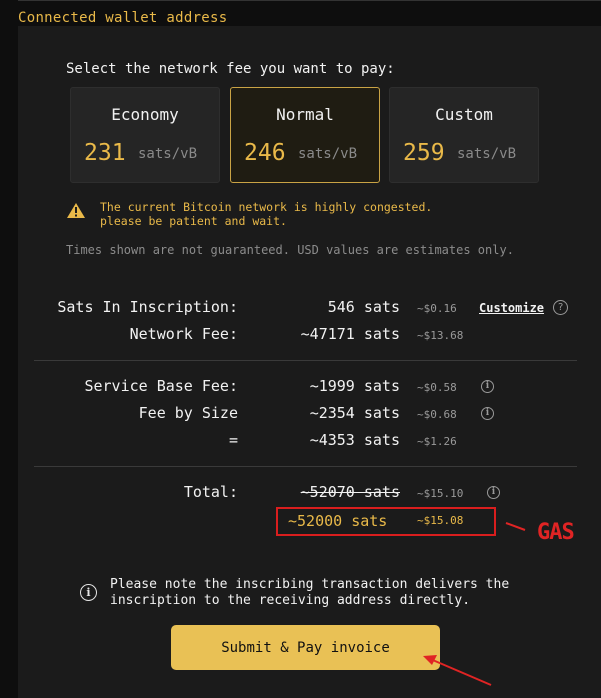 Image resolution: width=601 pixels, height=698 pixels. Describe the element at coordinates (305, 135) in the screenshot. I see `fee-option-normal: Normal 246 sats/vB` at that location.